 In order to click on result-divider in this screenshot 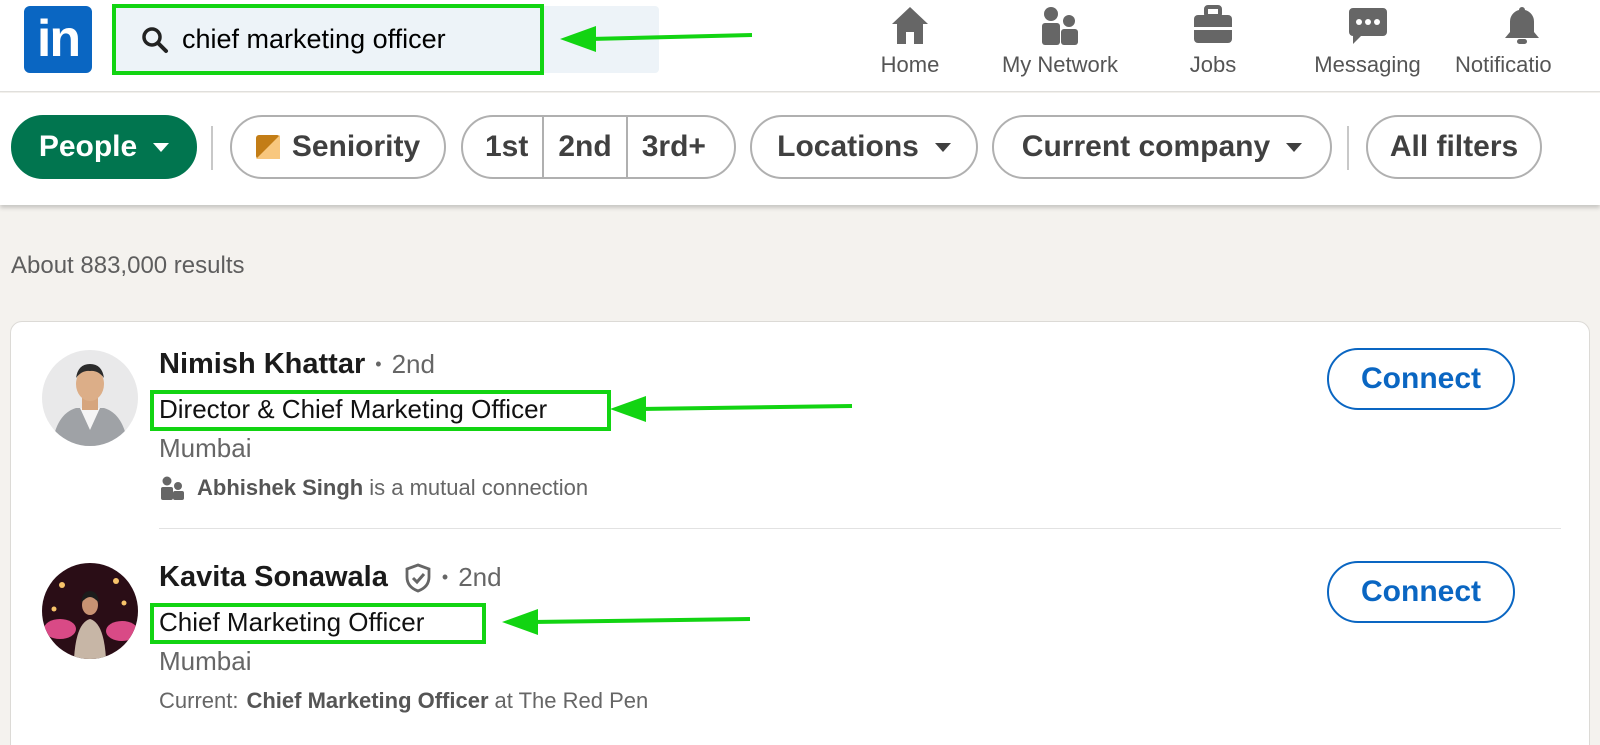, I will do `click(860, 528)`.